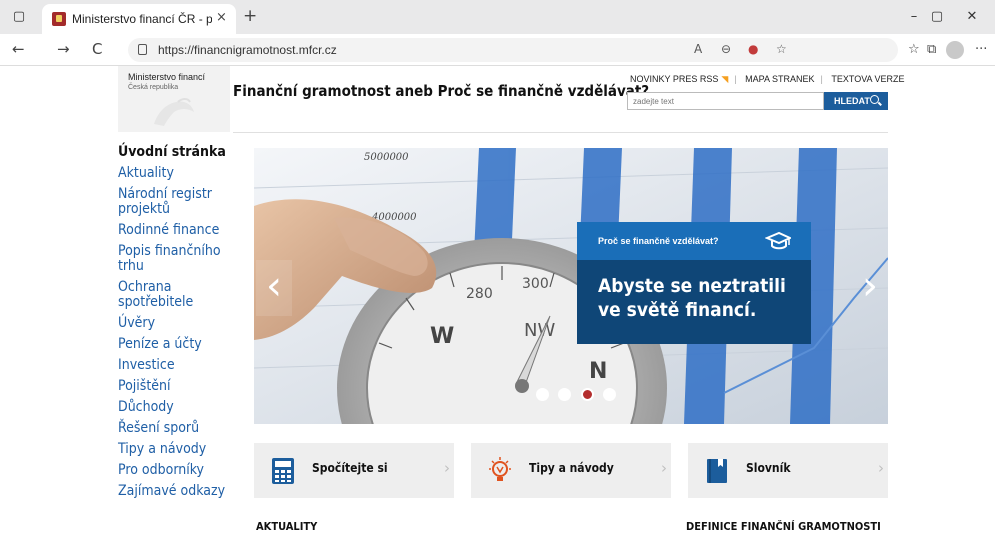 The height and width of the screenshot is (535, 995). Describe the element at coordinates (725, 79) in the screenshot. I see `rss-icon: ◥` at that location.